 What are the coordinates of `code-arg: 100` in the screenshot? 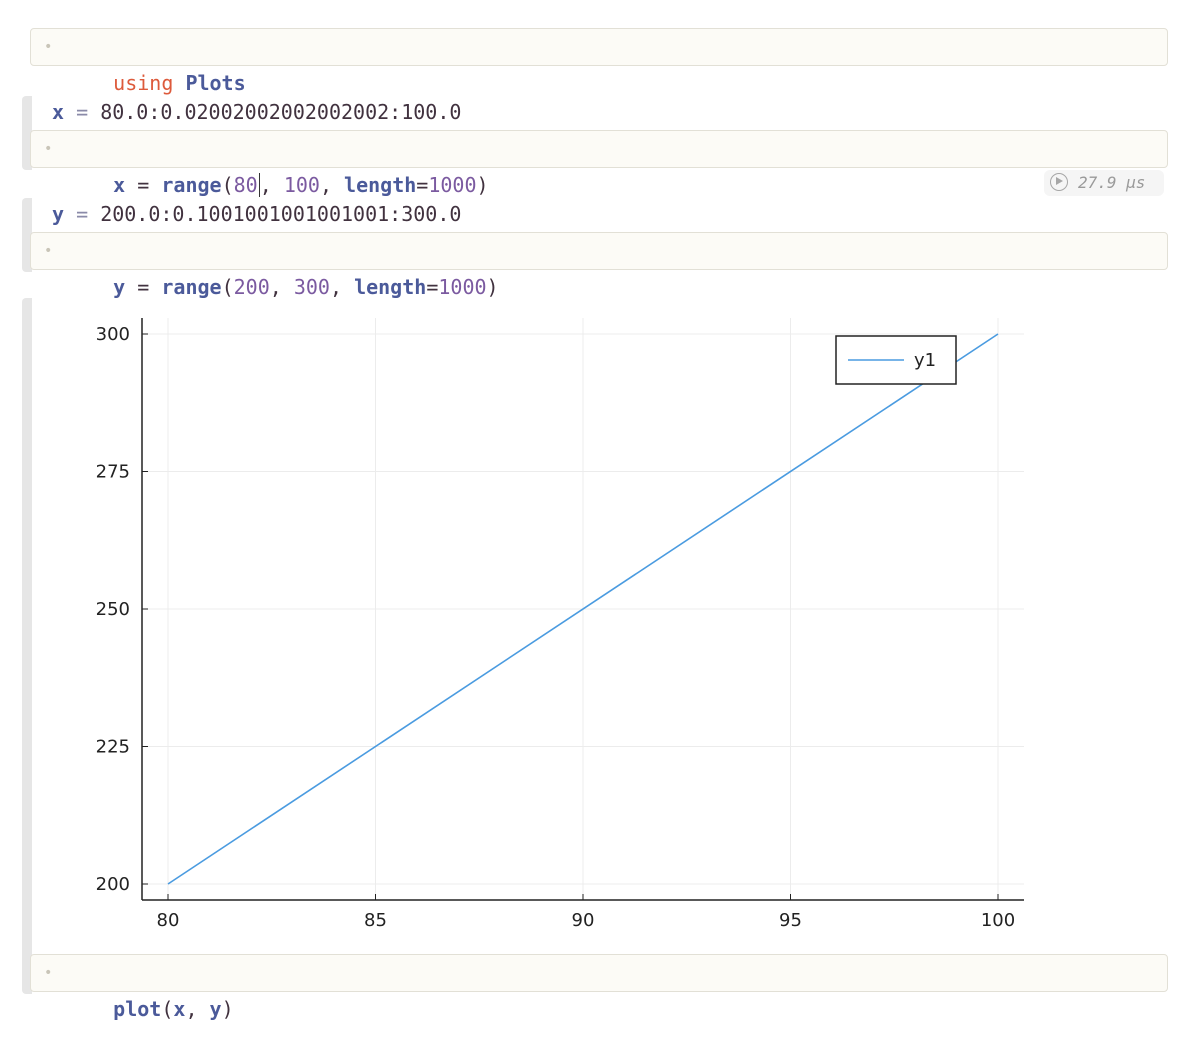 It's located at (301, 185).